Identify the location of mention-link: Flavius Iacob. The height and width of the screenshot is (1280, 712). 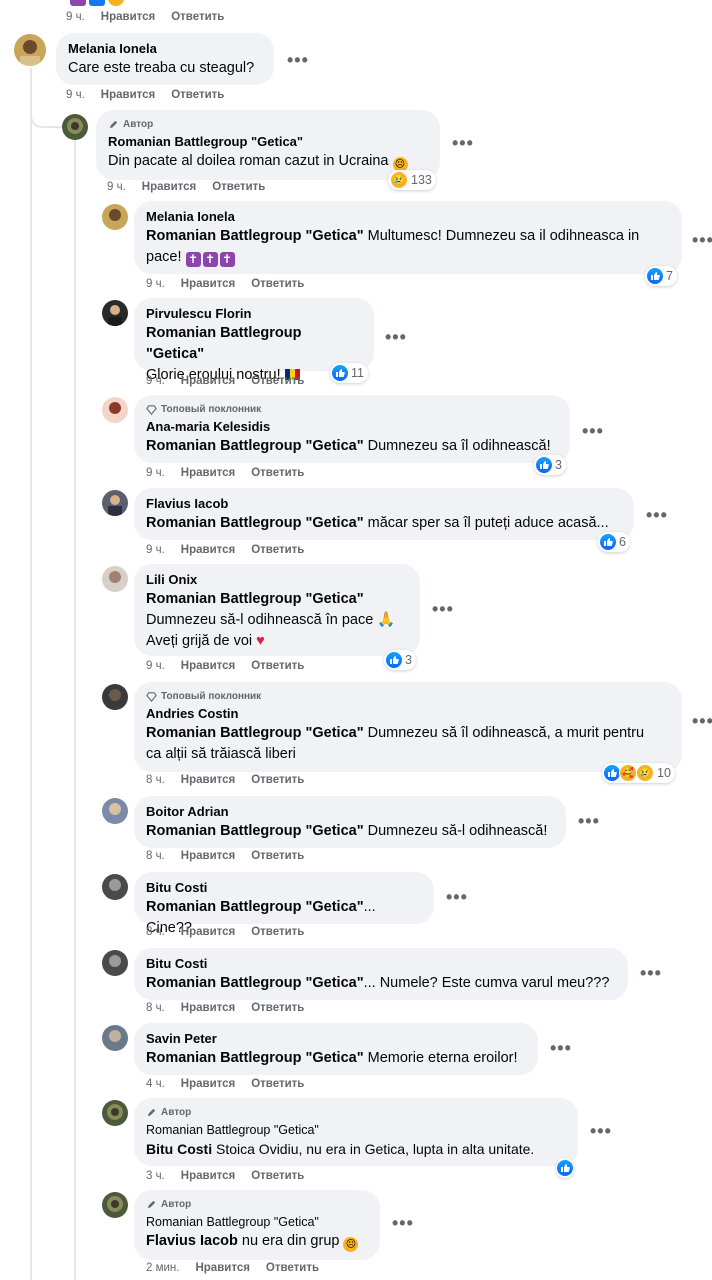
(192, 1241).